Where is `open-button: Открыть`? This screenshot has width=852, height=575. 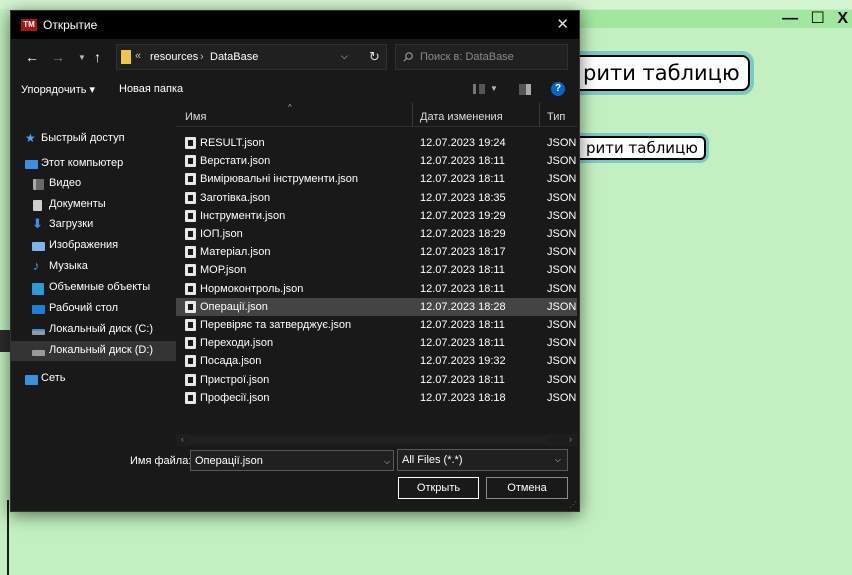
open-button: Открыть is located at coordinates (438, 488).